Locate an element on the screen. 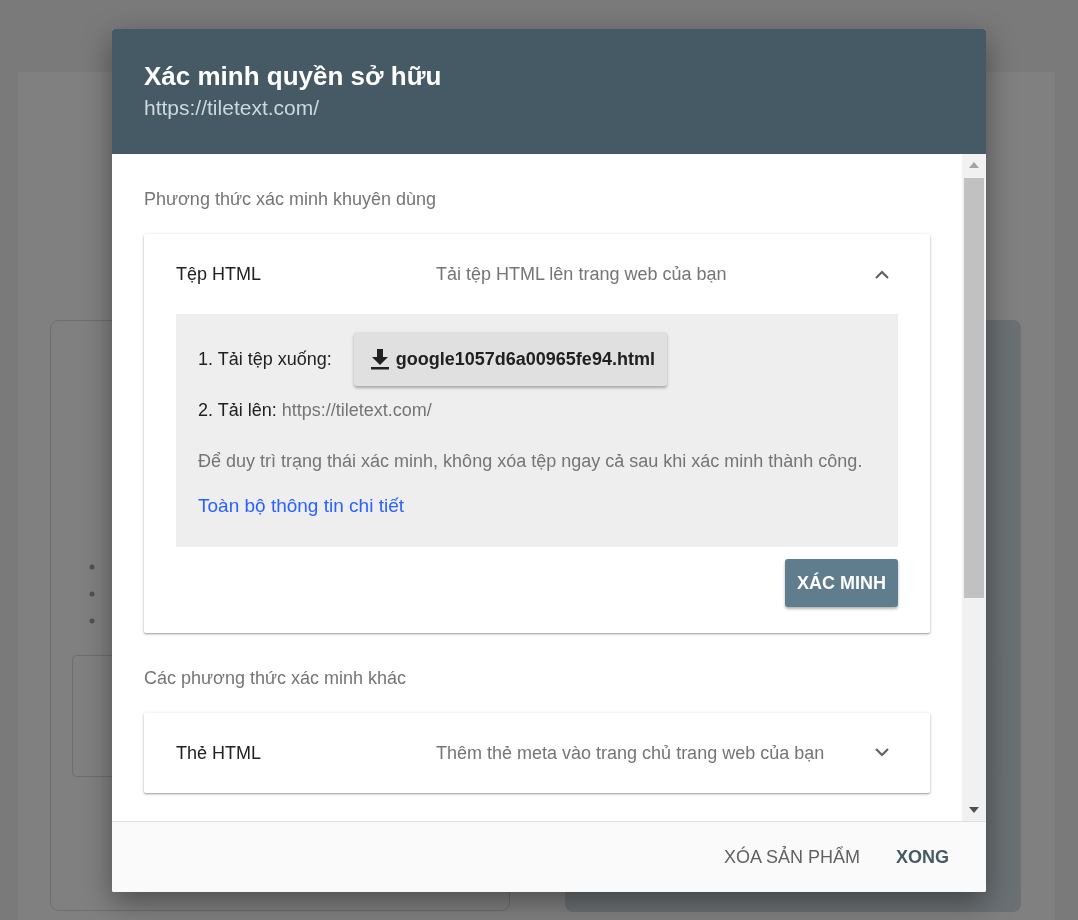  scroll-down-icon is located at coordinates (974, 810).